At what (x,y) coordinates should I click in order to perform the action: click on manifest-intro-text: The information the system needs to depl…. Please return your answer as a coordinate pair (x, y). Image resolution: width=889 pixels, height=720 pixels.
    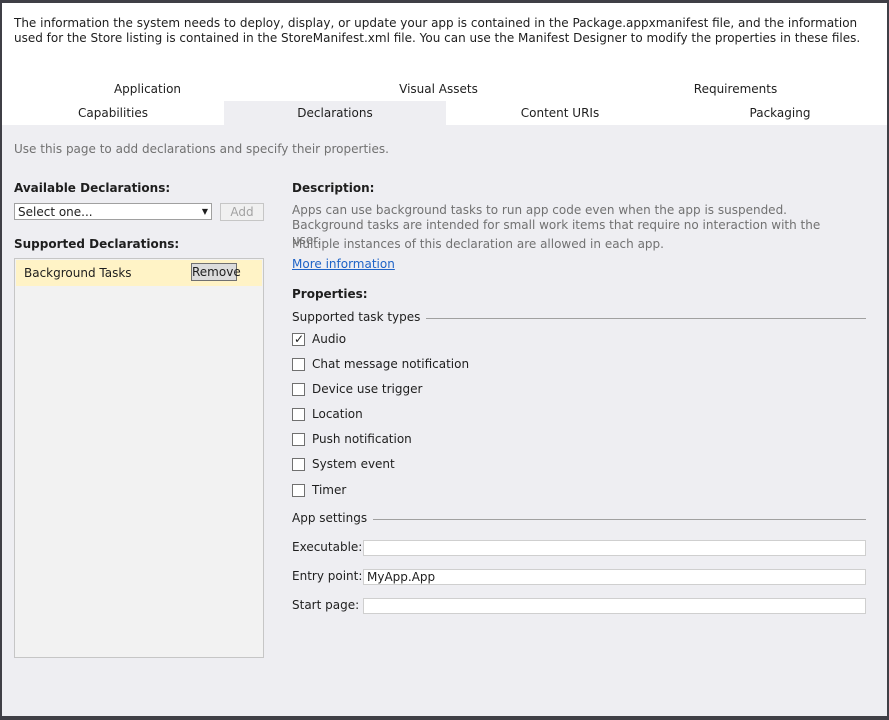
    Looking at the image, I should click on (437, 30).